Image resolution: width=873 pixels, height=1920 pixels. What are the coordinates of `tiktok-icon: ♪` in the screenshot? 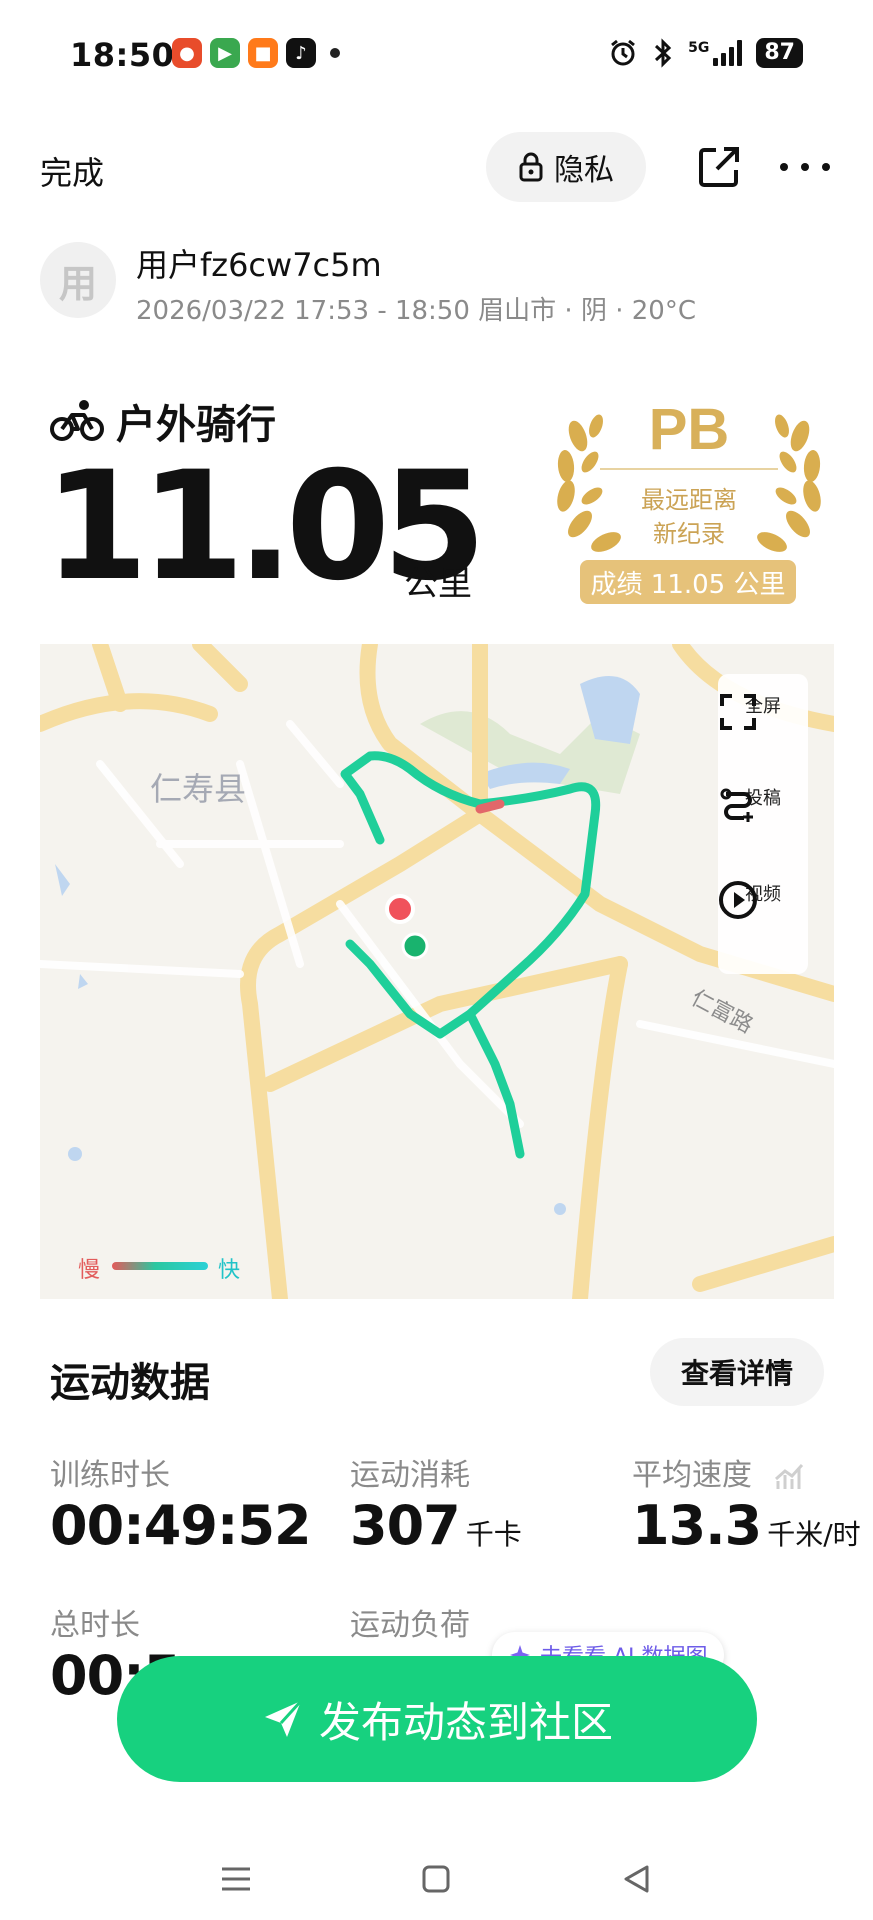 It's located at (301, 53).